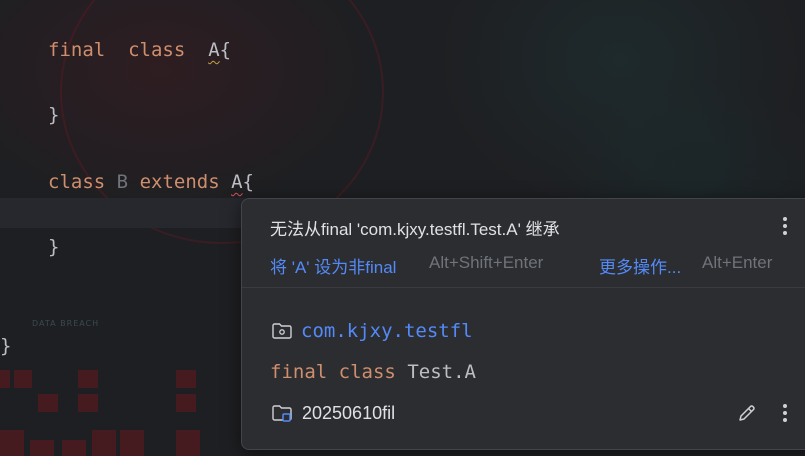  I want to click on module-name: 20250610fil, so click(349, 412).